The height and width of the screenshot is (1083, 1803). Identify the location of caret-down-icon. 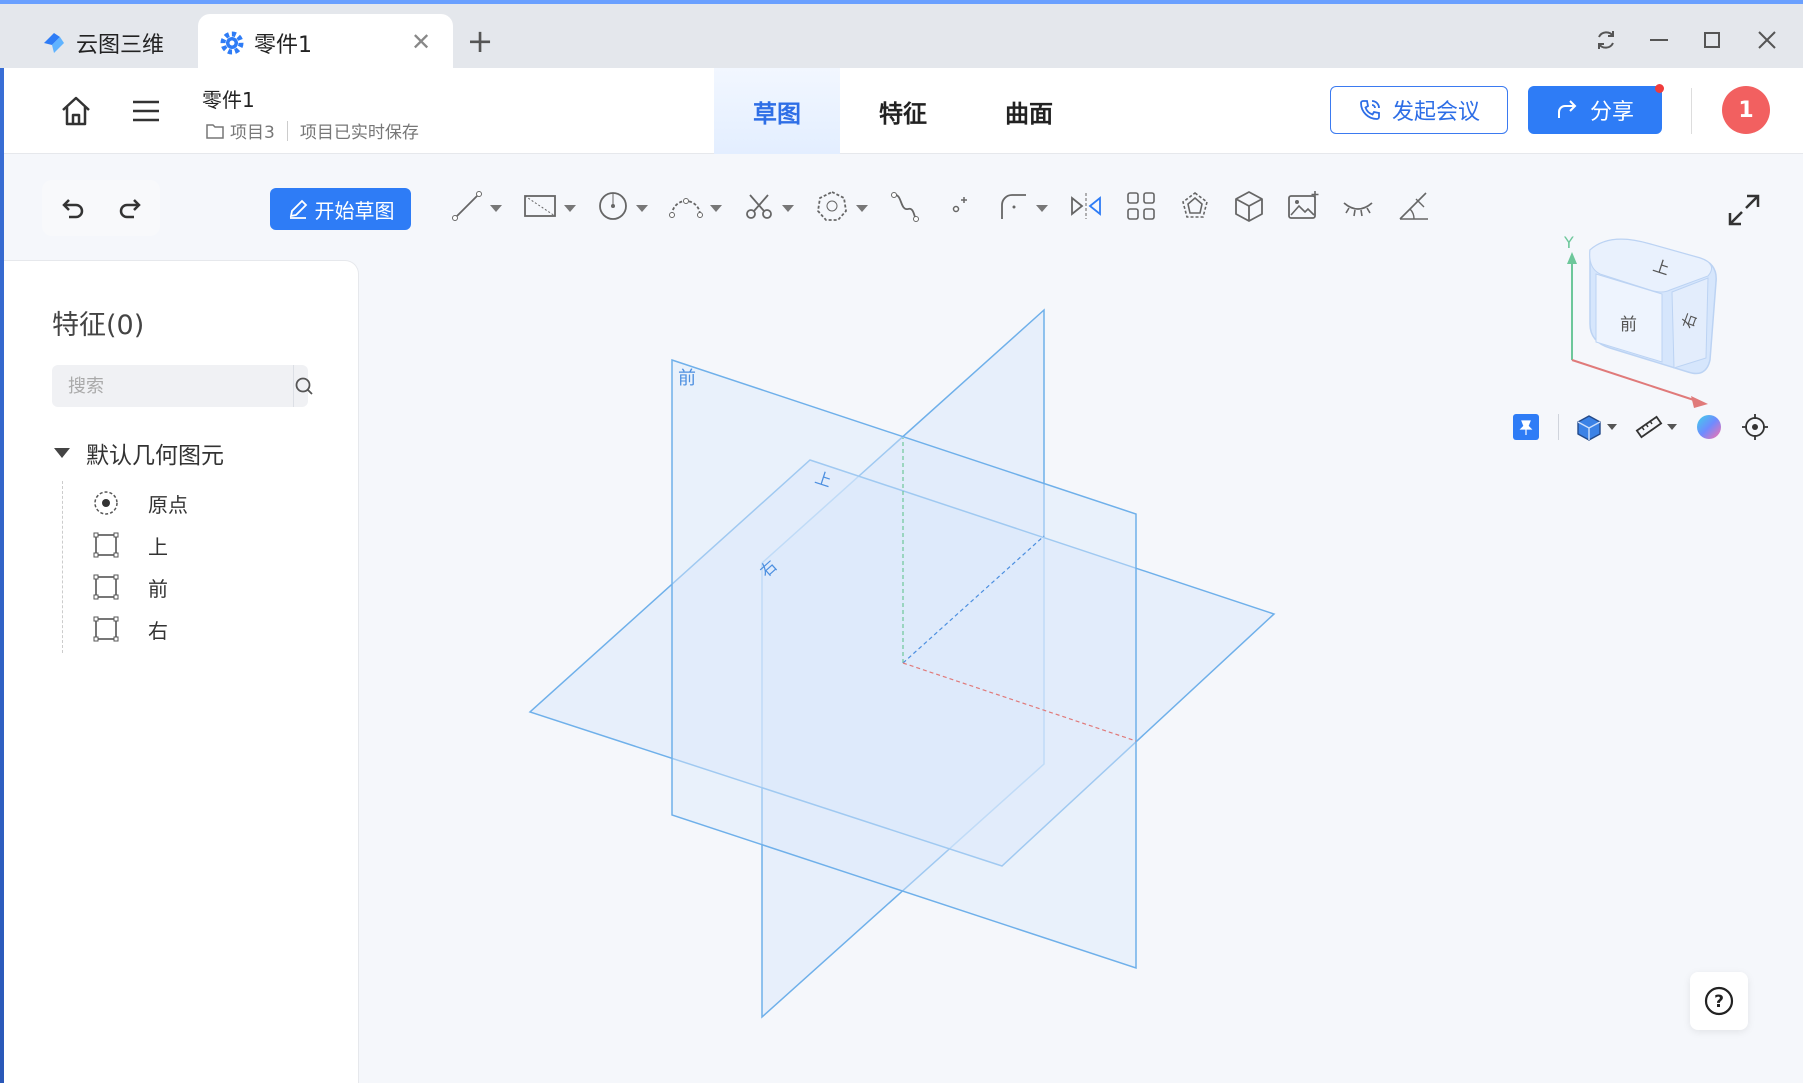
(62, 453).